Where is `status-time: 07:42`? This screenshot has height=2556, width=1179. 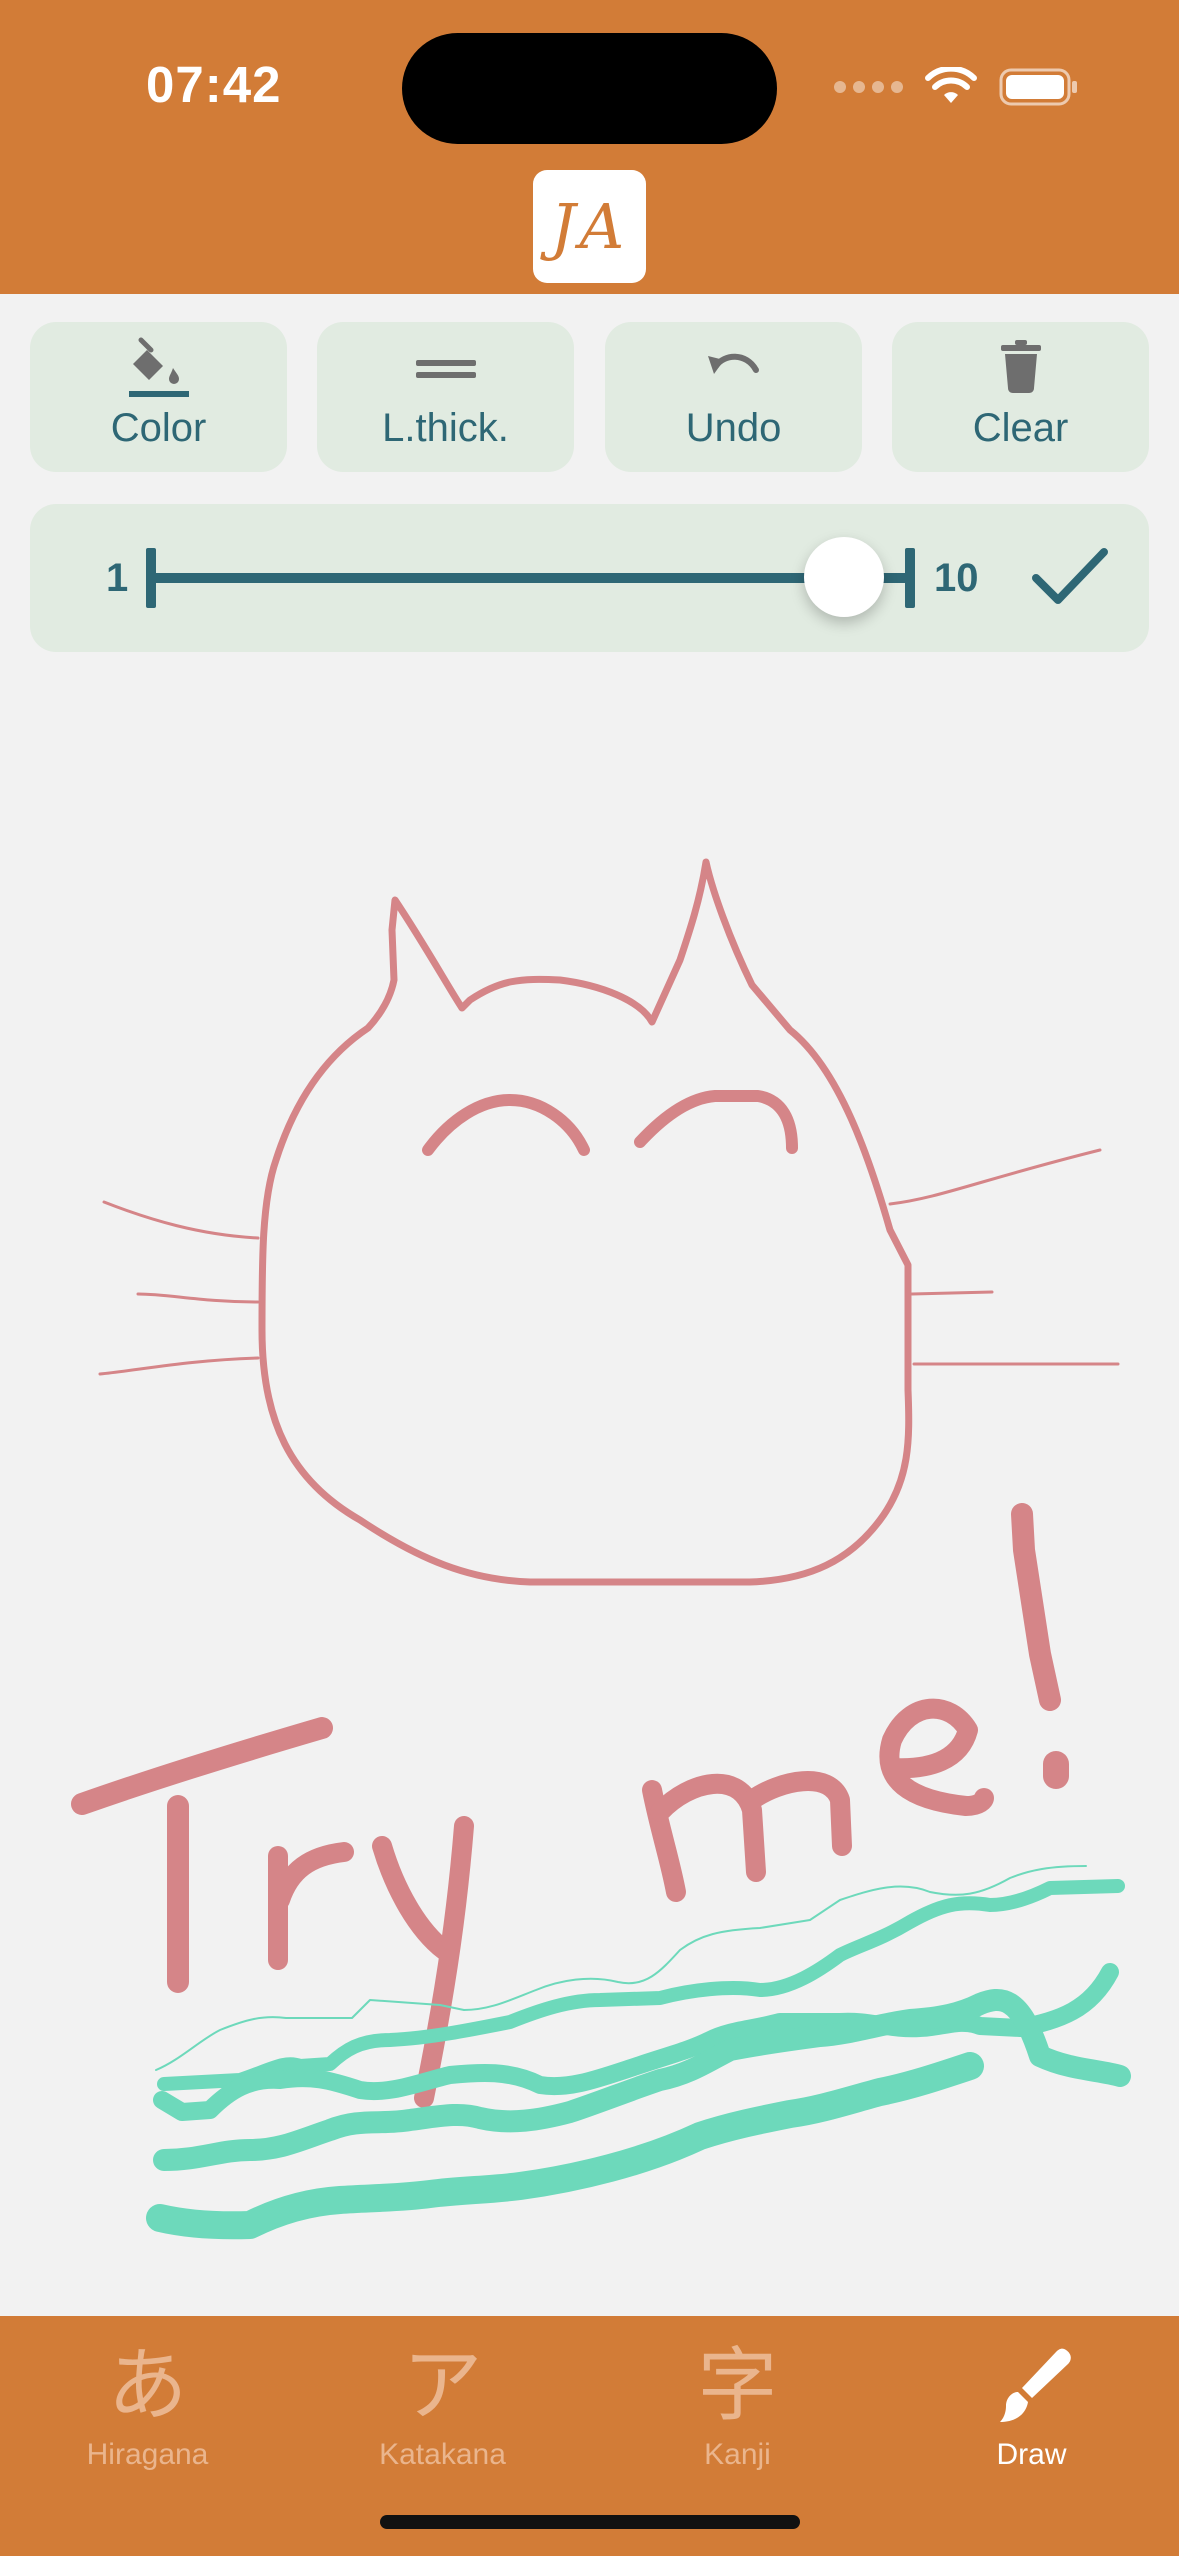 status-time: 07:42 is located at coordinates (214, 84).